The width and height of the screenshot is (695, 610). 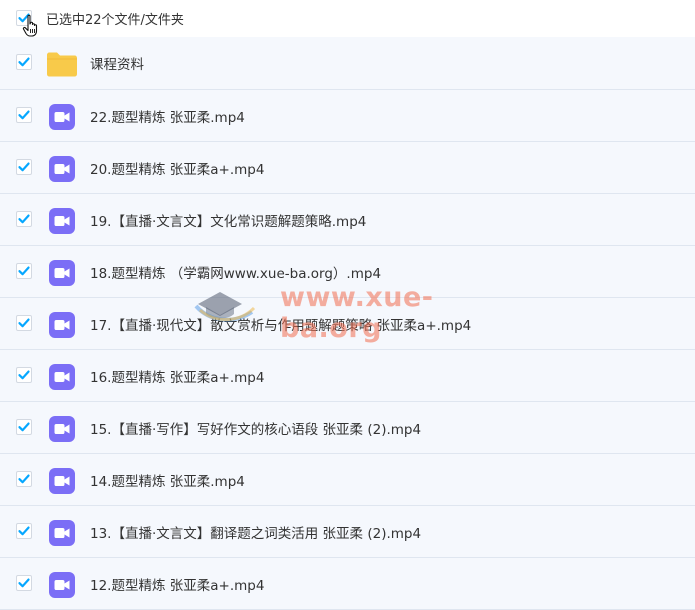 I want to click on selection-header: 已选中22个文件/文件夹, so click(x=347, y=18).